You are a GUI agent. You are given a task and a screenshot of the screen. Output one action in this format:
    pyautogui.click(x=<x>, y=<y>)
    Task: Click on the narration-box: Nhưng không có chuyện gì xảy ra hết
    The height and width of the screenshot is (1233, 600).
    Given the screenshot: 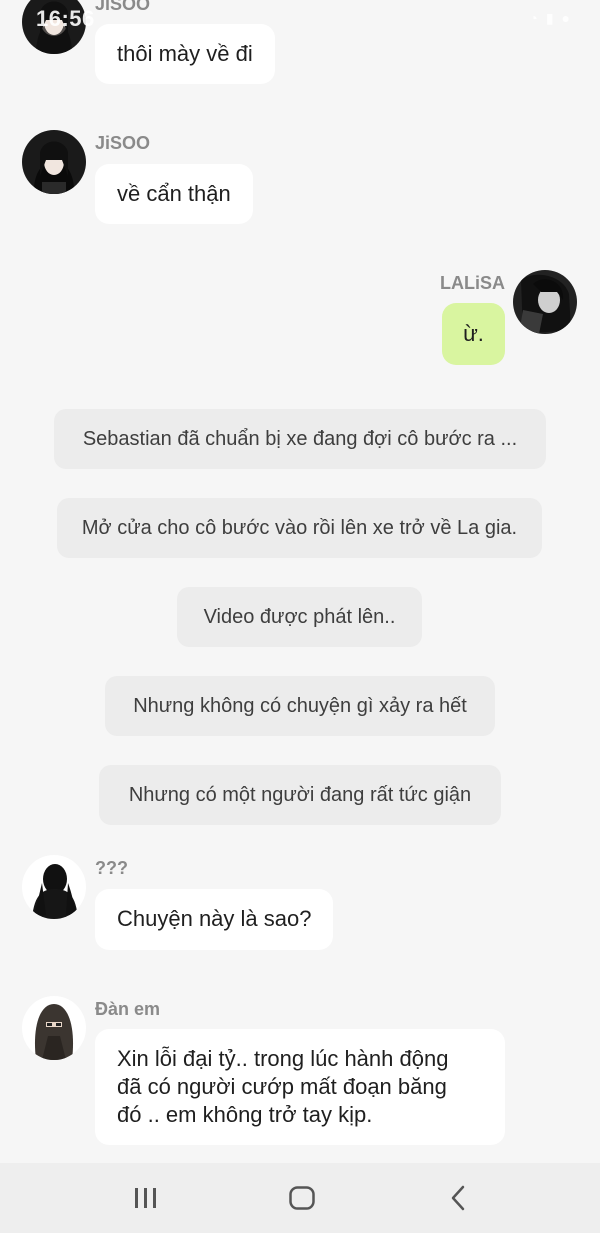 What is the action you would take?
    pyautogui.click(x=300, y=706)
    